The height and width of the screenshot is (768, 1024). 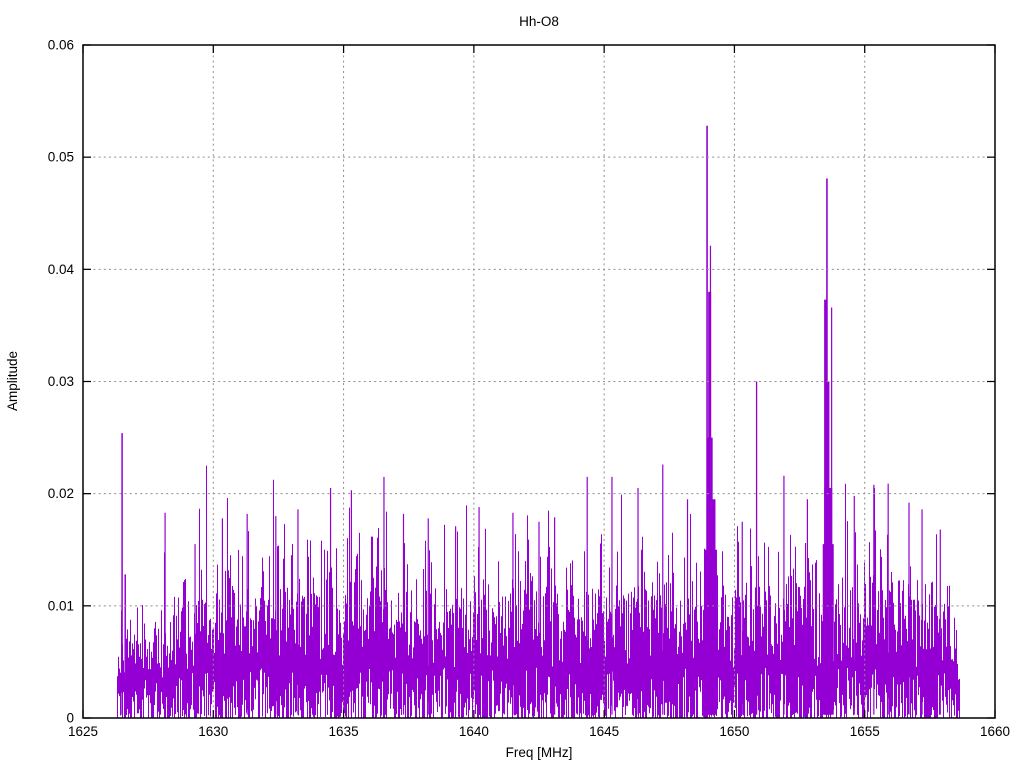 I want to click on x-tick-label: 1650, so click(x=734, y=731).